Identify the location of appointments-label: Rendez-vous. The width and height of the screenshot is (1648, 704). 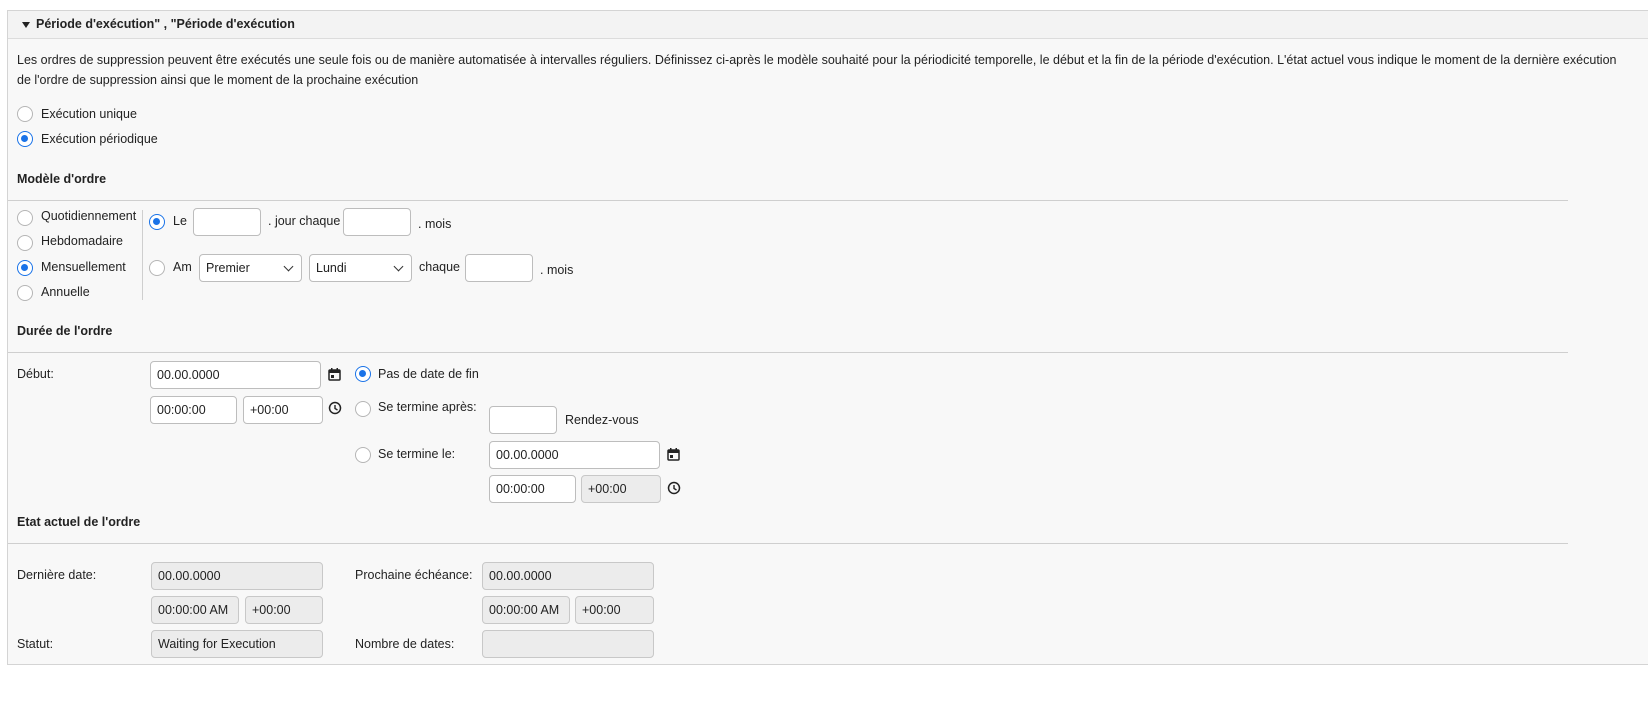
(602, 420).